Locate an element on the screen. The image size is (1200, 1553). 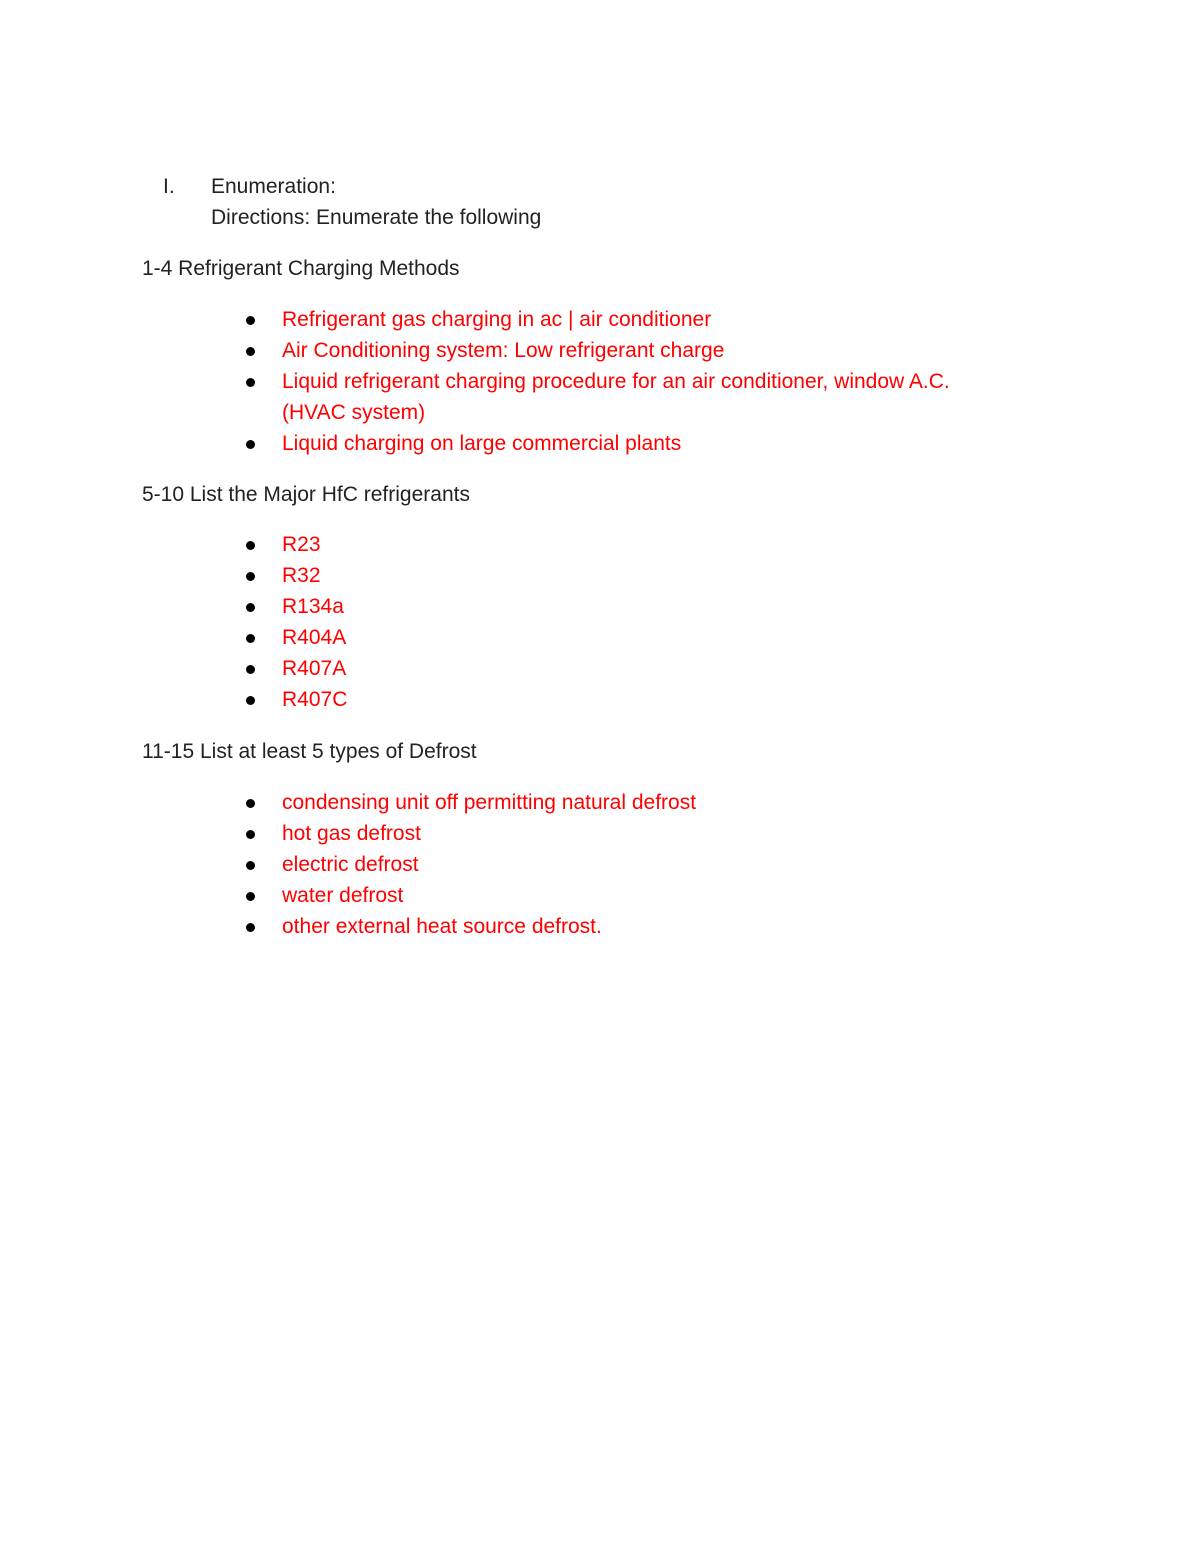
section-title-charging-methods: 1-4 Refrigerant Charging Methods is located at coordinates (301, 268).